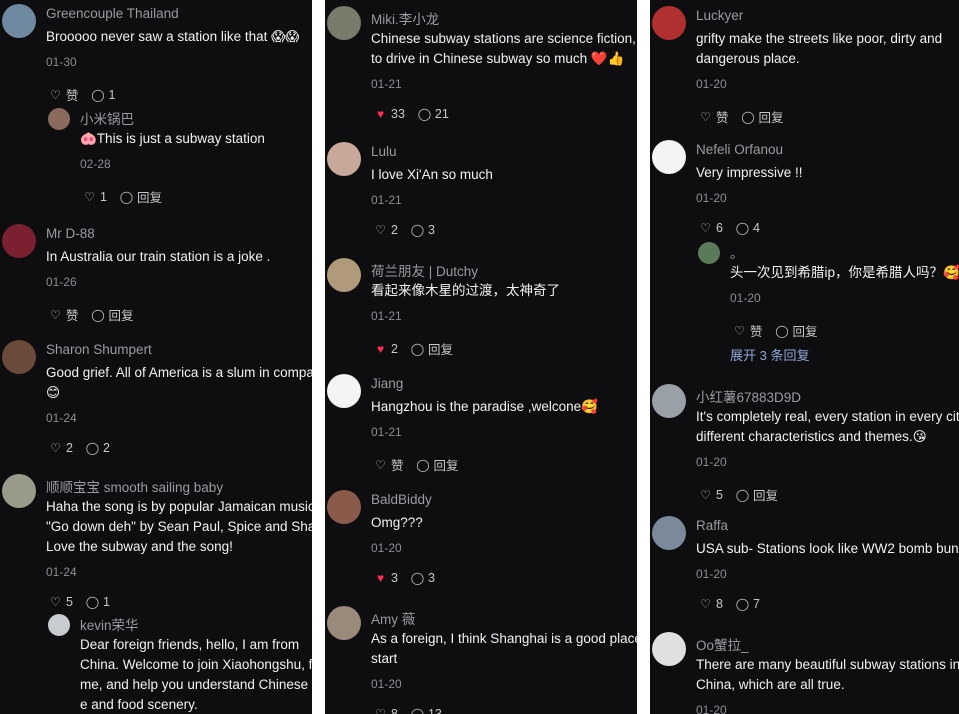 The width and height of the screenshot is (959, 714). I want to click on reply-button: ◯ 13, so click(426, 710).